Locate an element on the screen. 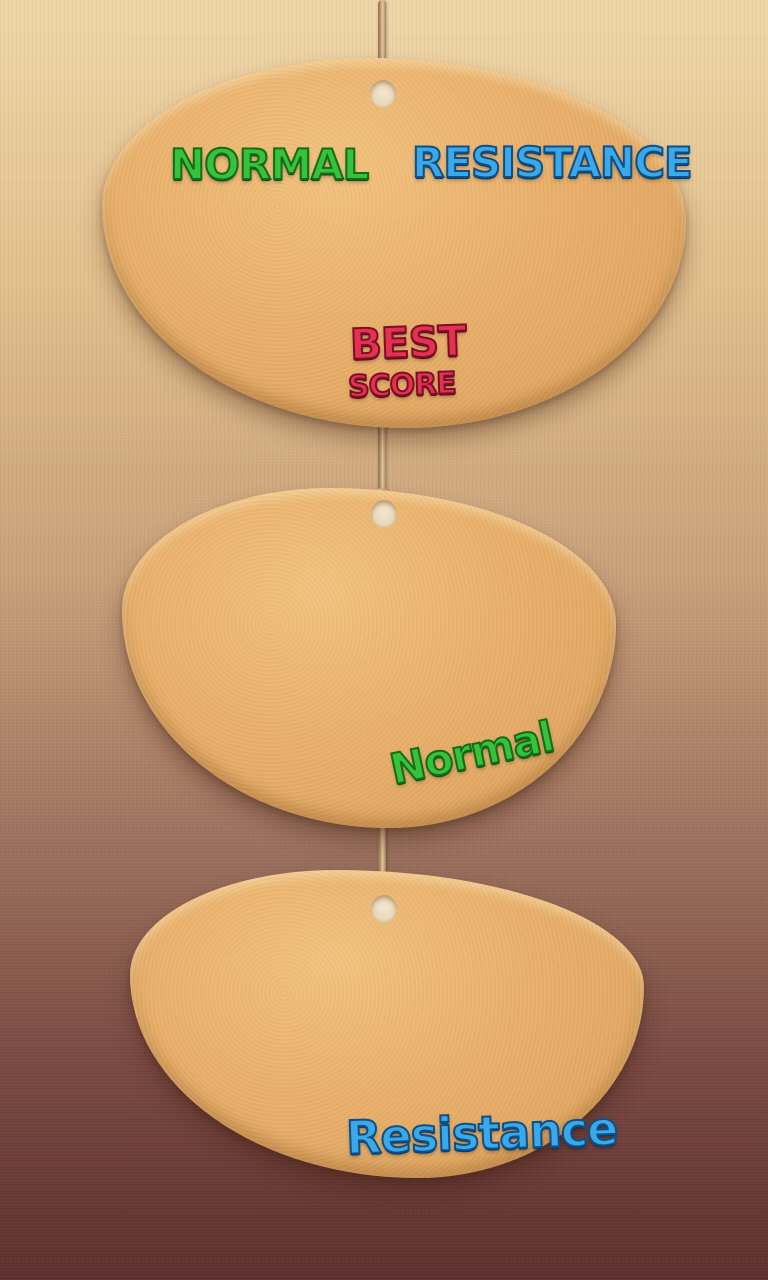 The image size is (768, 1280). score-label: SCORE is located at coordinates (401, 385).